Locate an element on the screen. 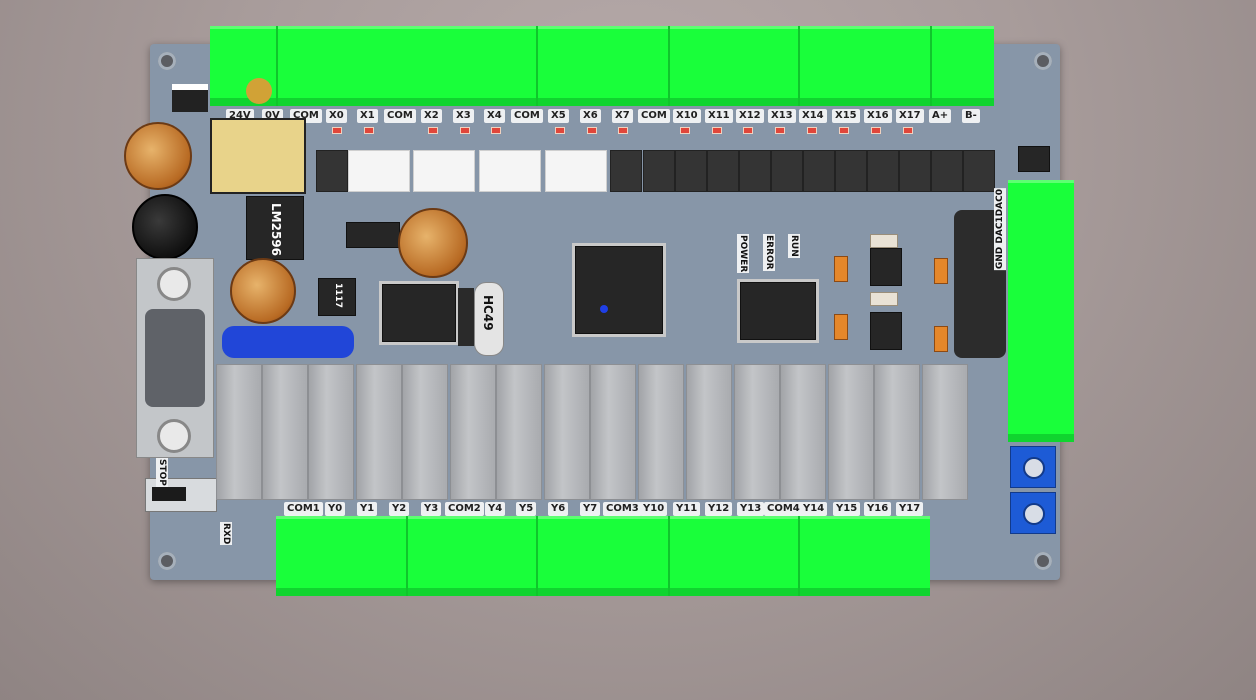  terminal-label-x1: X1 is located at coordinates (367, 116).